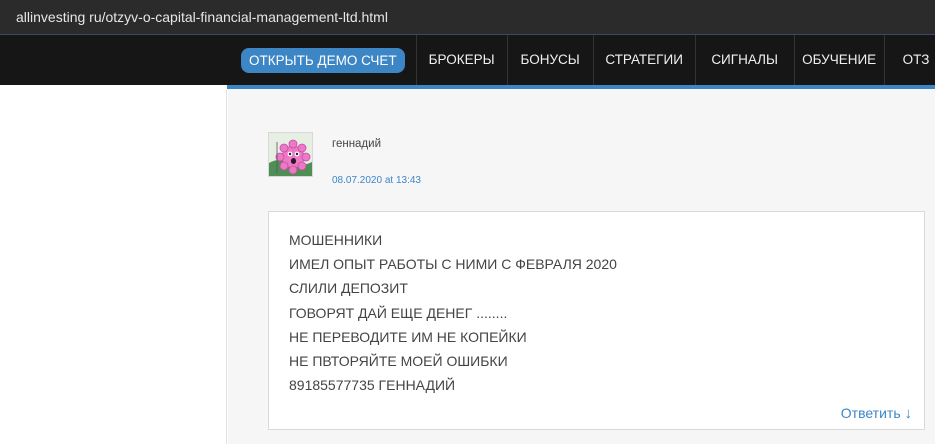 The image size is (935, 444). I want to click on nav-item-signals: СИГНАЛЫ, so click(745, 60).